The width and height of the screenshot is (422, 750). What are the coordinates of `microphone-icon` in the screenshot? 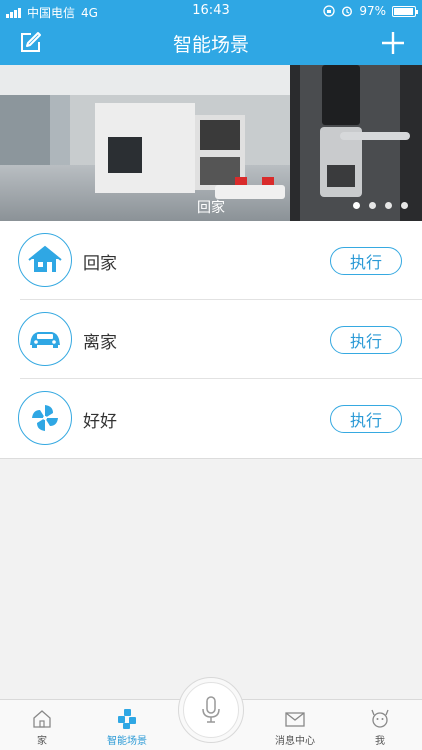 It's located at (211, 709).